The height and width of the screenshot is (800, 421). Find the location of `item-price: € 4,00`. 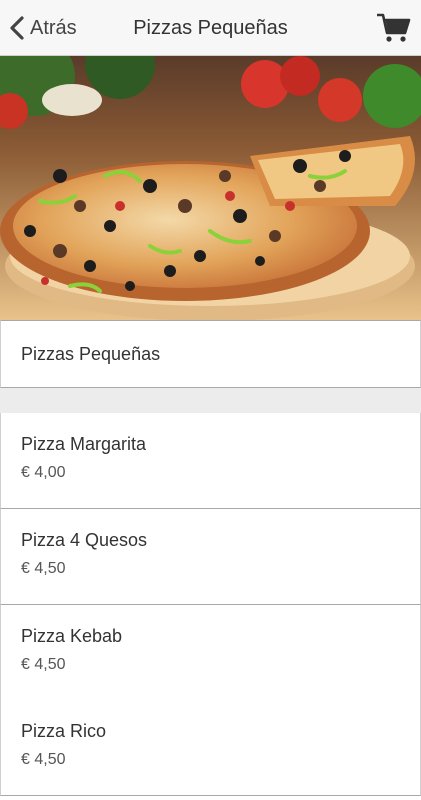

item-price: € 4,00 is located at coordinates (43, 472).